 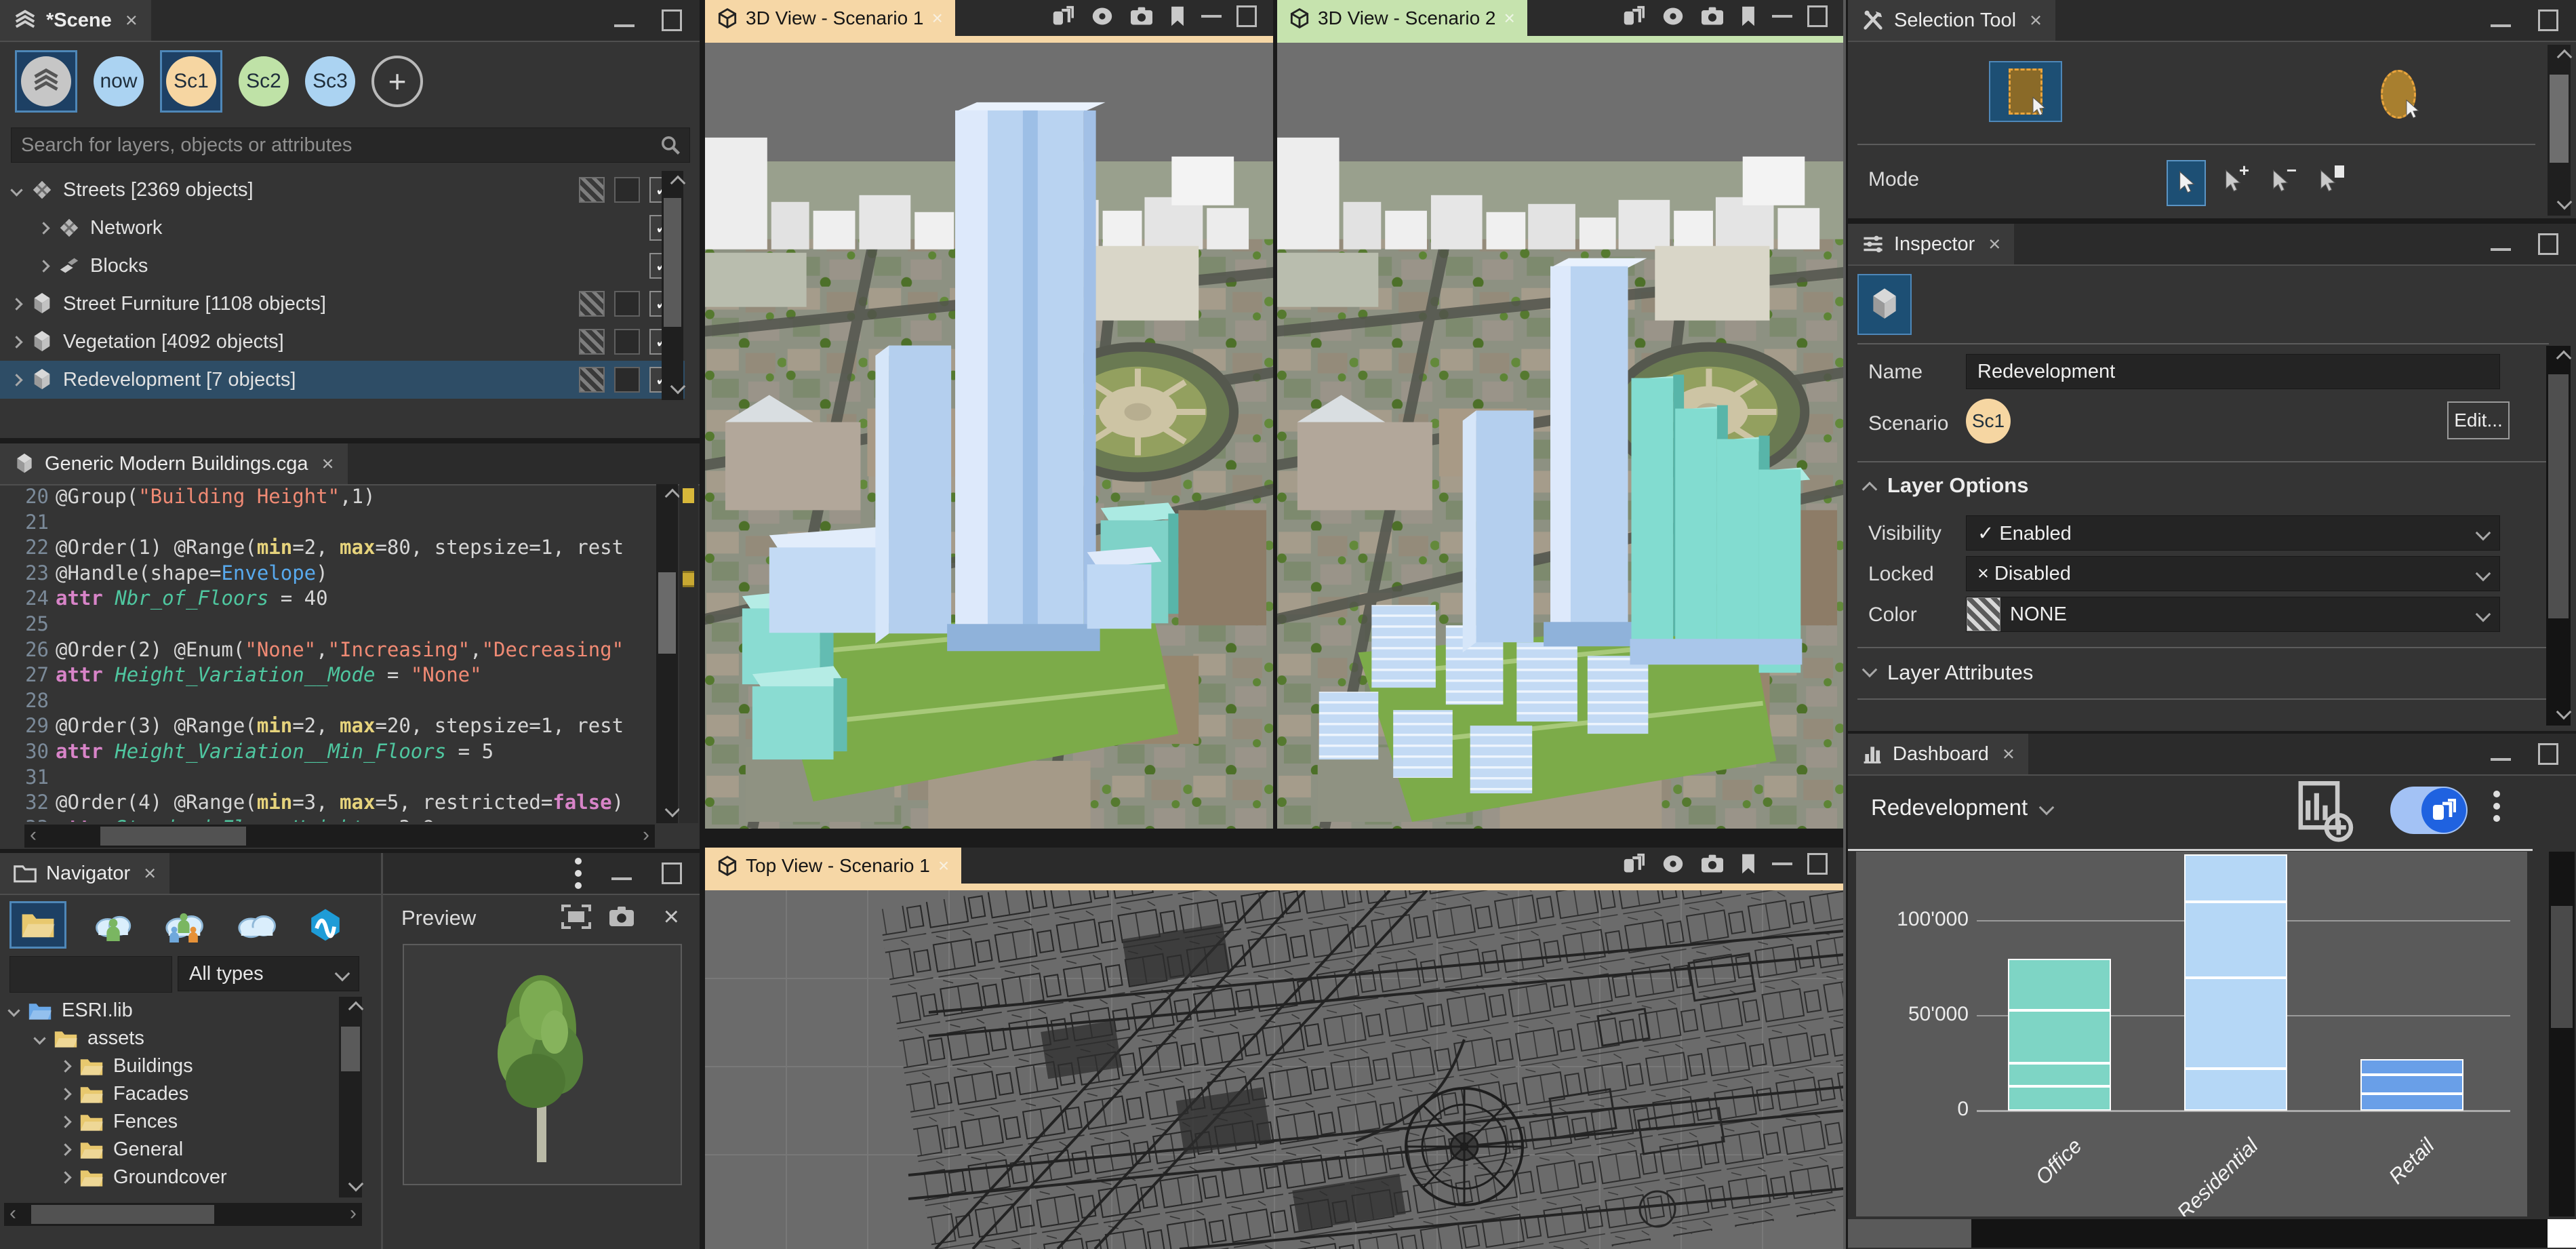 I want to click on tab-dashboard: Dashboard ×, so click(x=1938, y=754).